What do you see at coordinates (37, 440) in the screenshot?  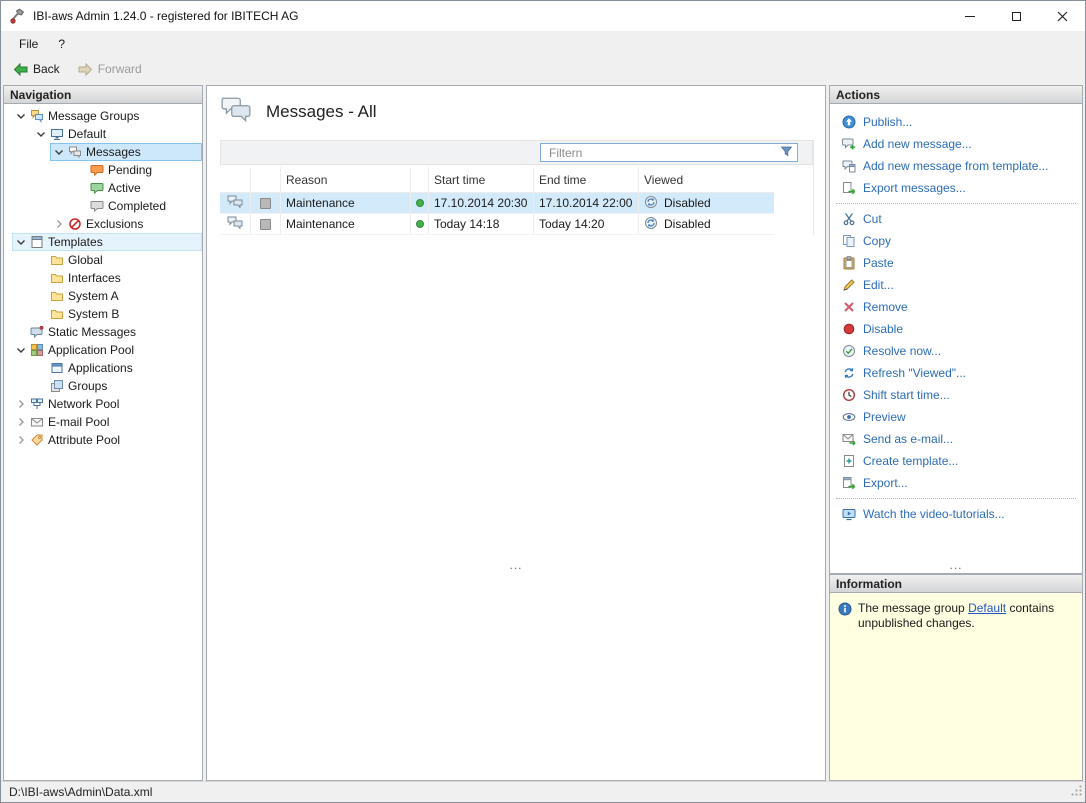 I see `attribute-pool-icon` at bounding box center [37, 440].